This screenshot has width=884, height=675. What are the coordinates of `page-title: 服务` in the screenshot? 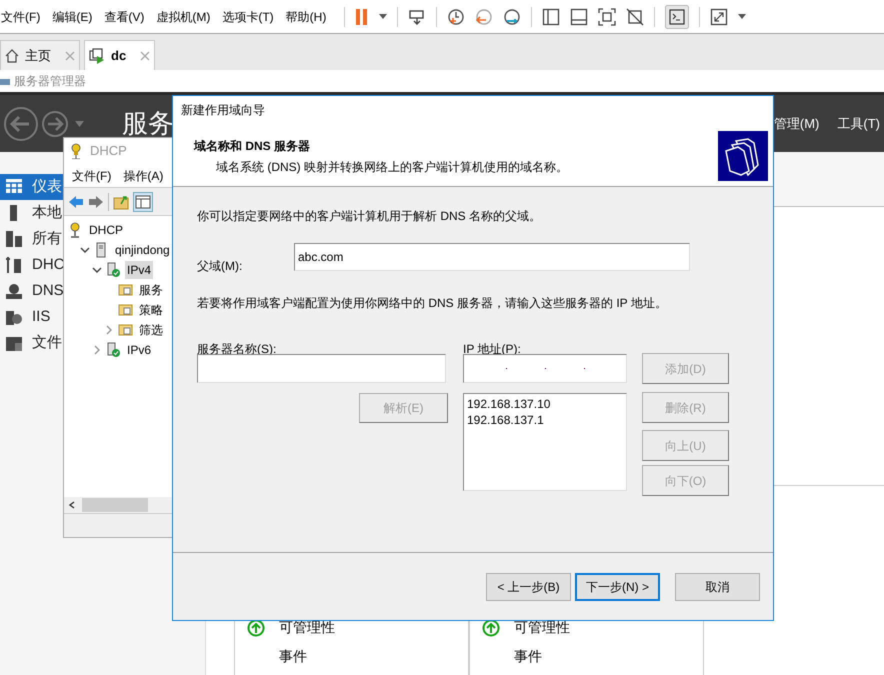 It's located at (148, 123).